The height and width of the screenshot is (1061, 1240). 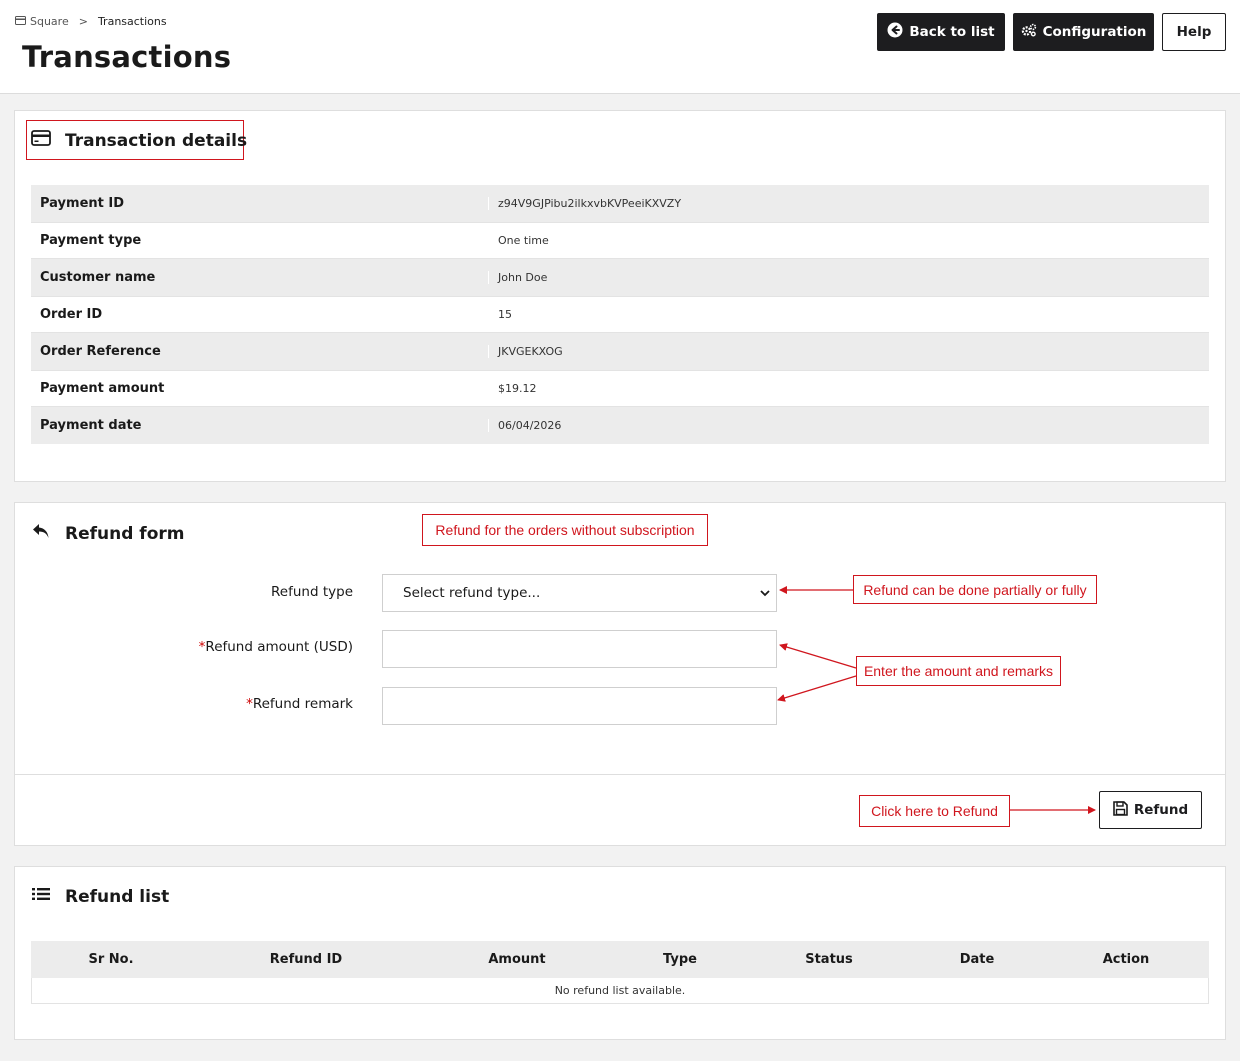 What do you see at coordinates (817, 688) in the screenshot?
I see `arrow-to-refund-remark` at bounding box center [817, 688].